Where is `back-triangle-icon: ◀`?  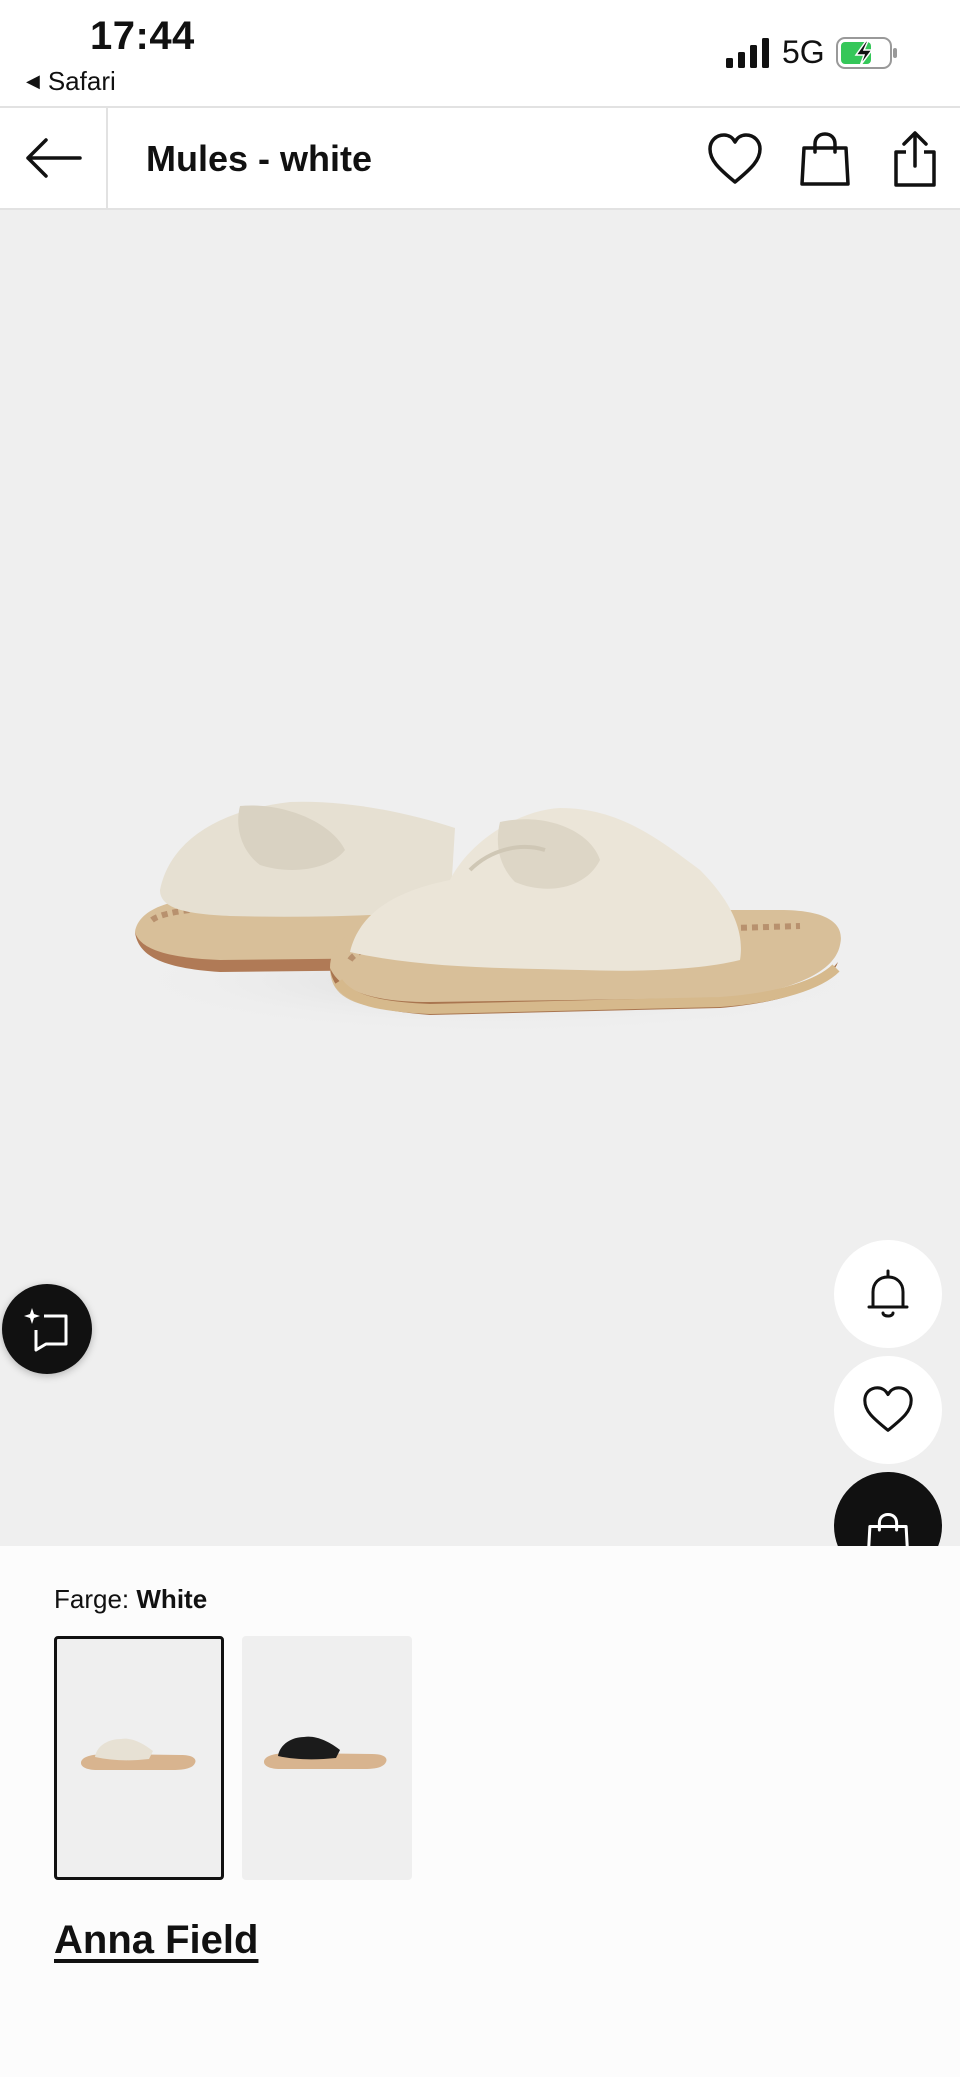 back-triangle-icon: ◀ is located at coordinates (33, 81).